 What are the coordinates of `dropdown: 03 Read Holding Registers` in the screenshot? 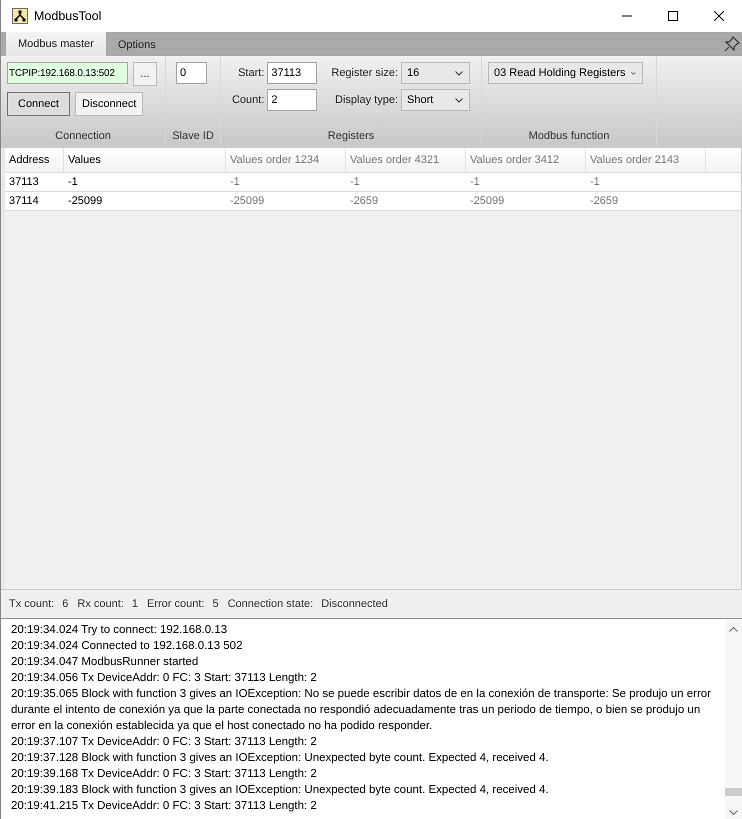 It's located at (565, 73).